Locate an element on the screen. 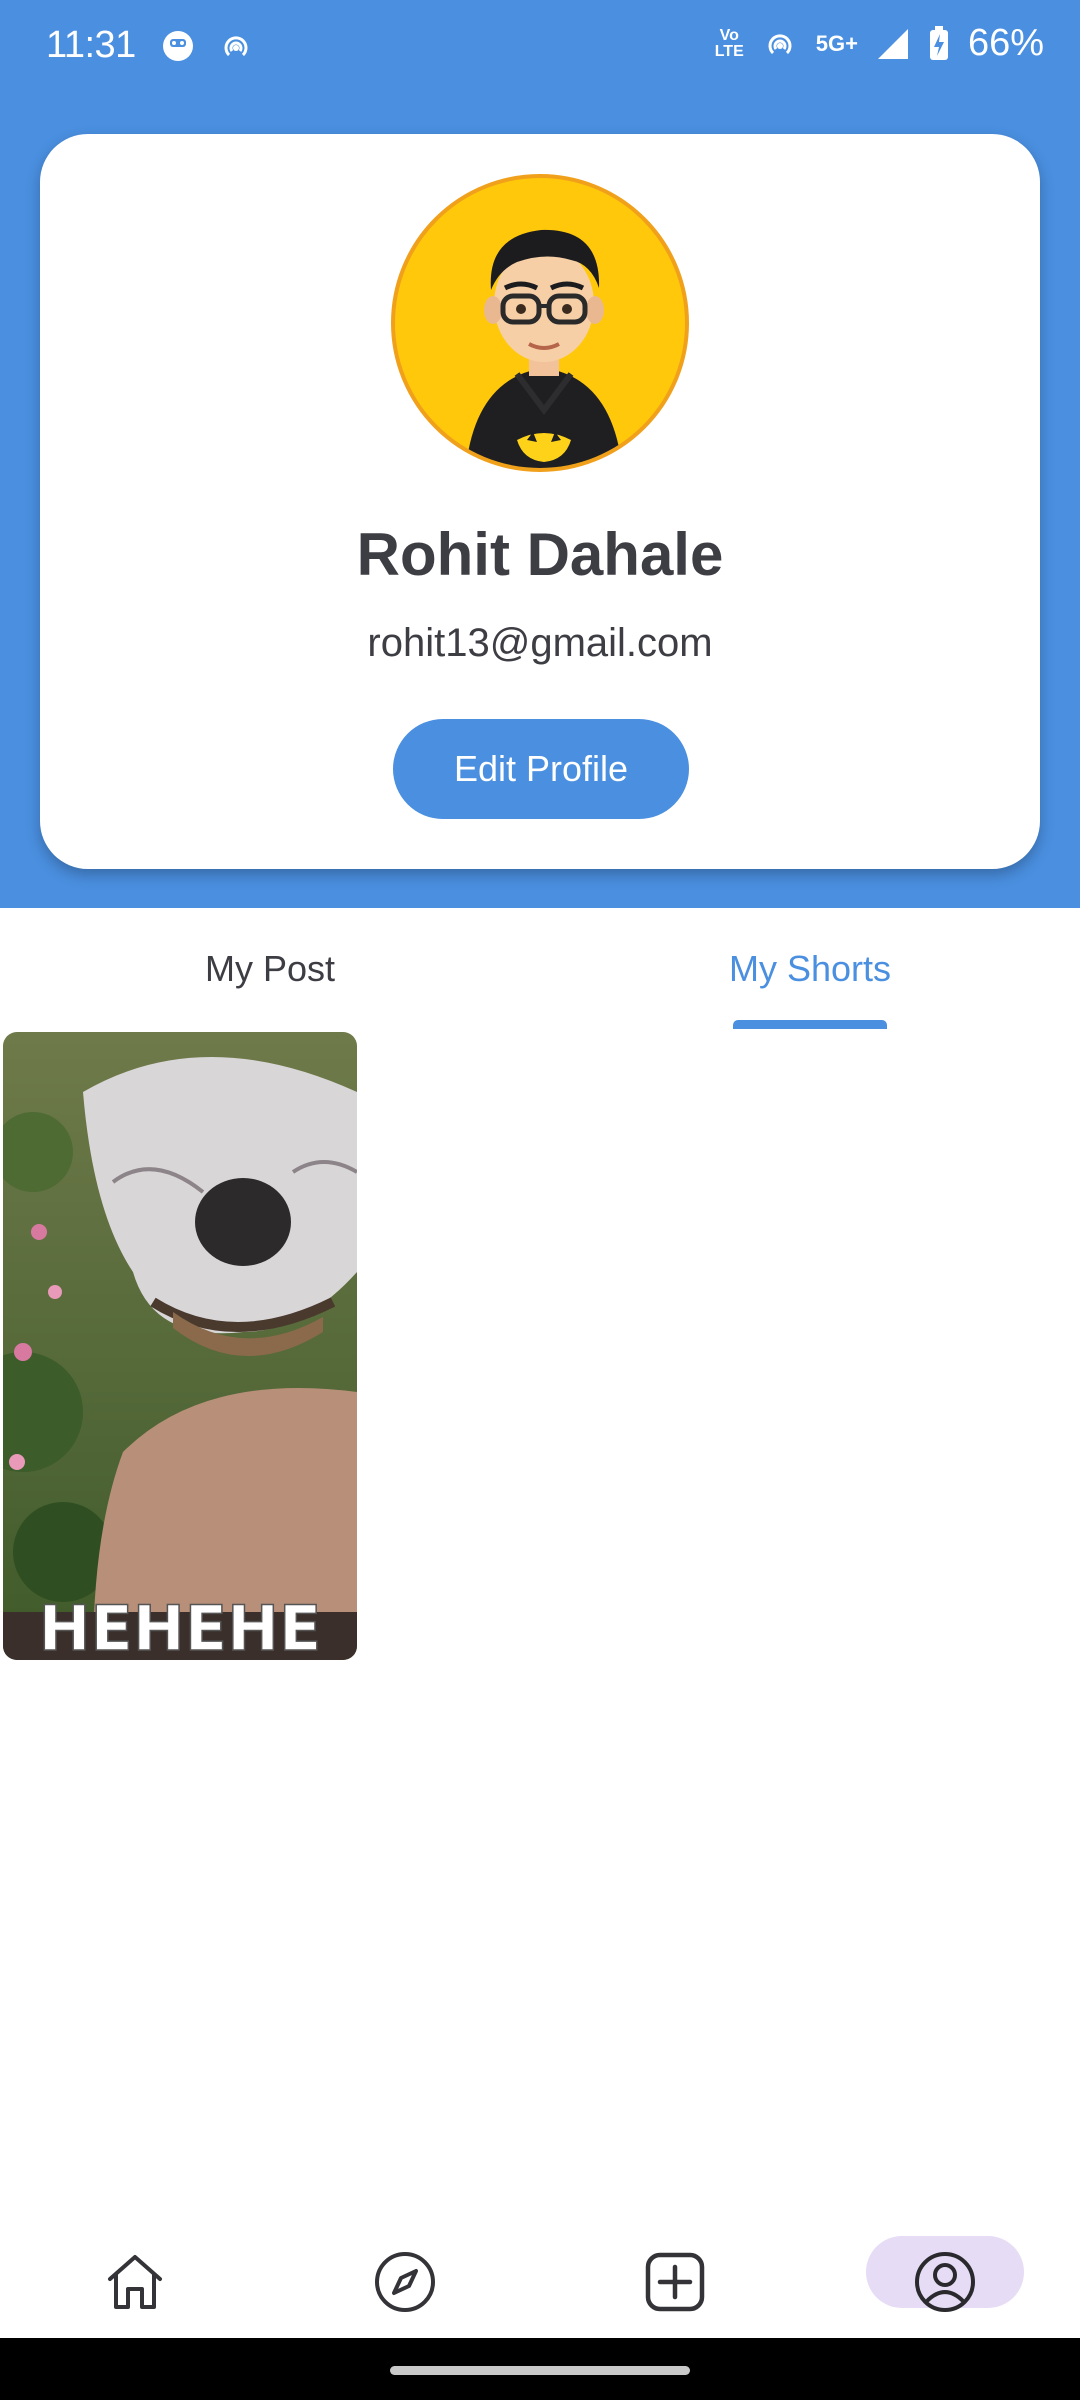 This screenshot has height=2400, width=1080. tab-my-shorts: My Shorts is located at coordinates (810, 969).